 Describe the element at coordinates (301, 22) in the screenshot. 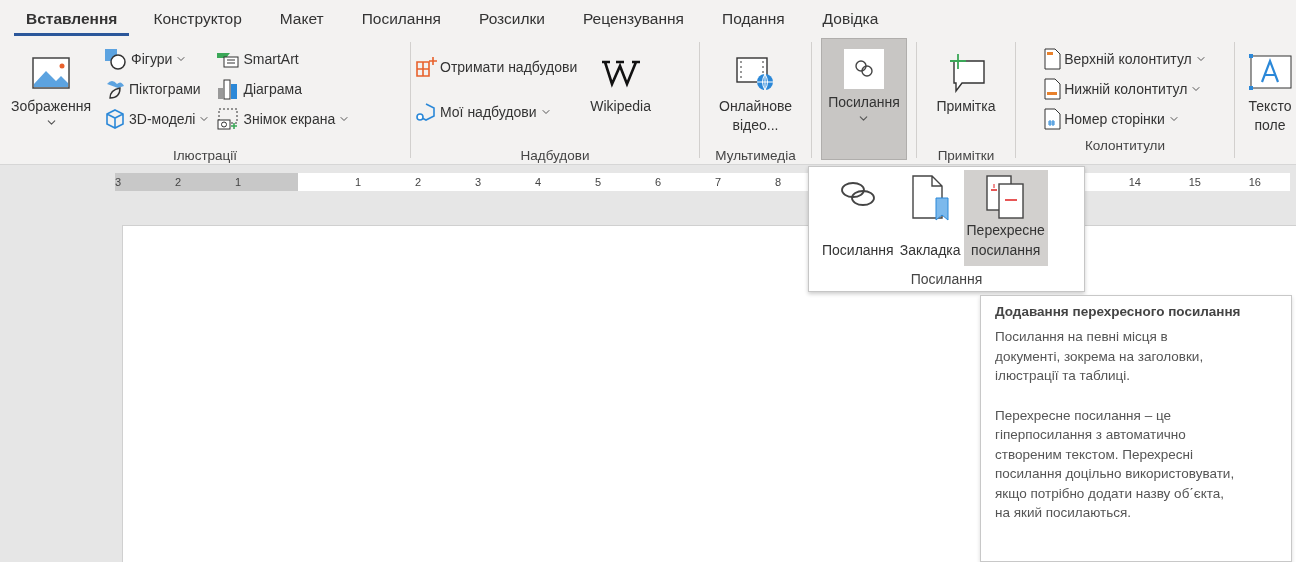

I see `ribbon-tab: Макет` at that location.